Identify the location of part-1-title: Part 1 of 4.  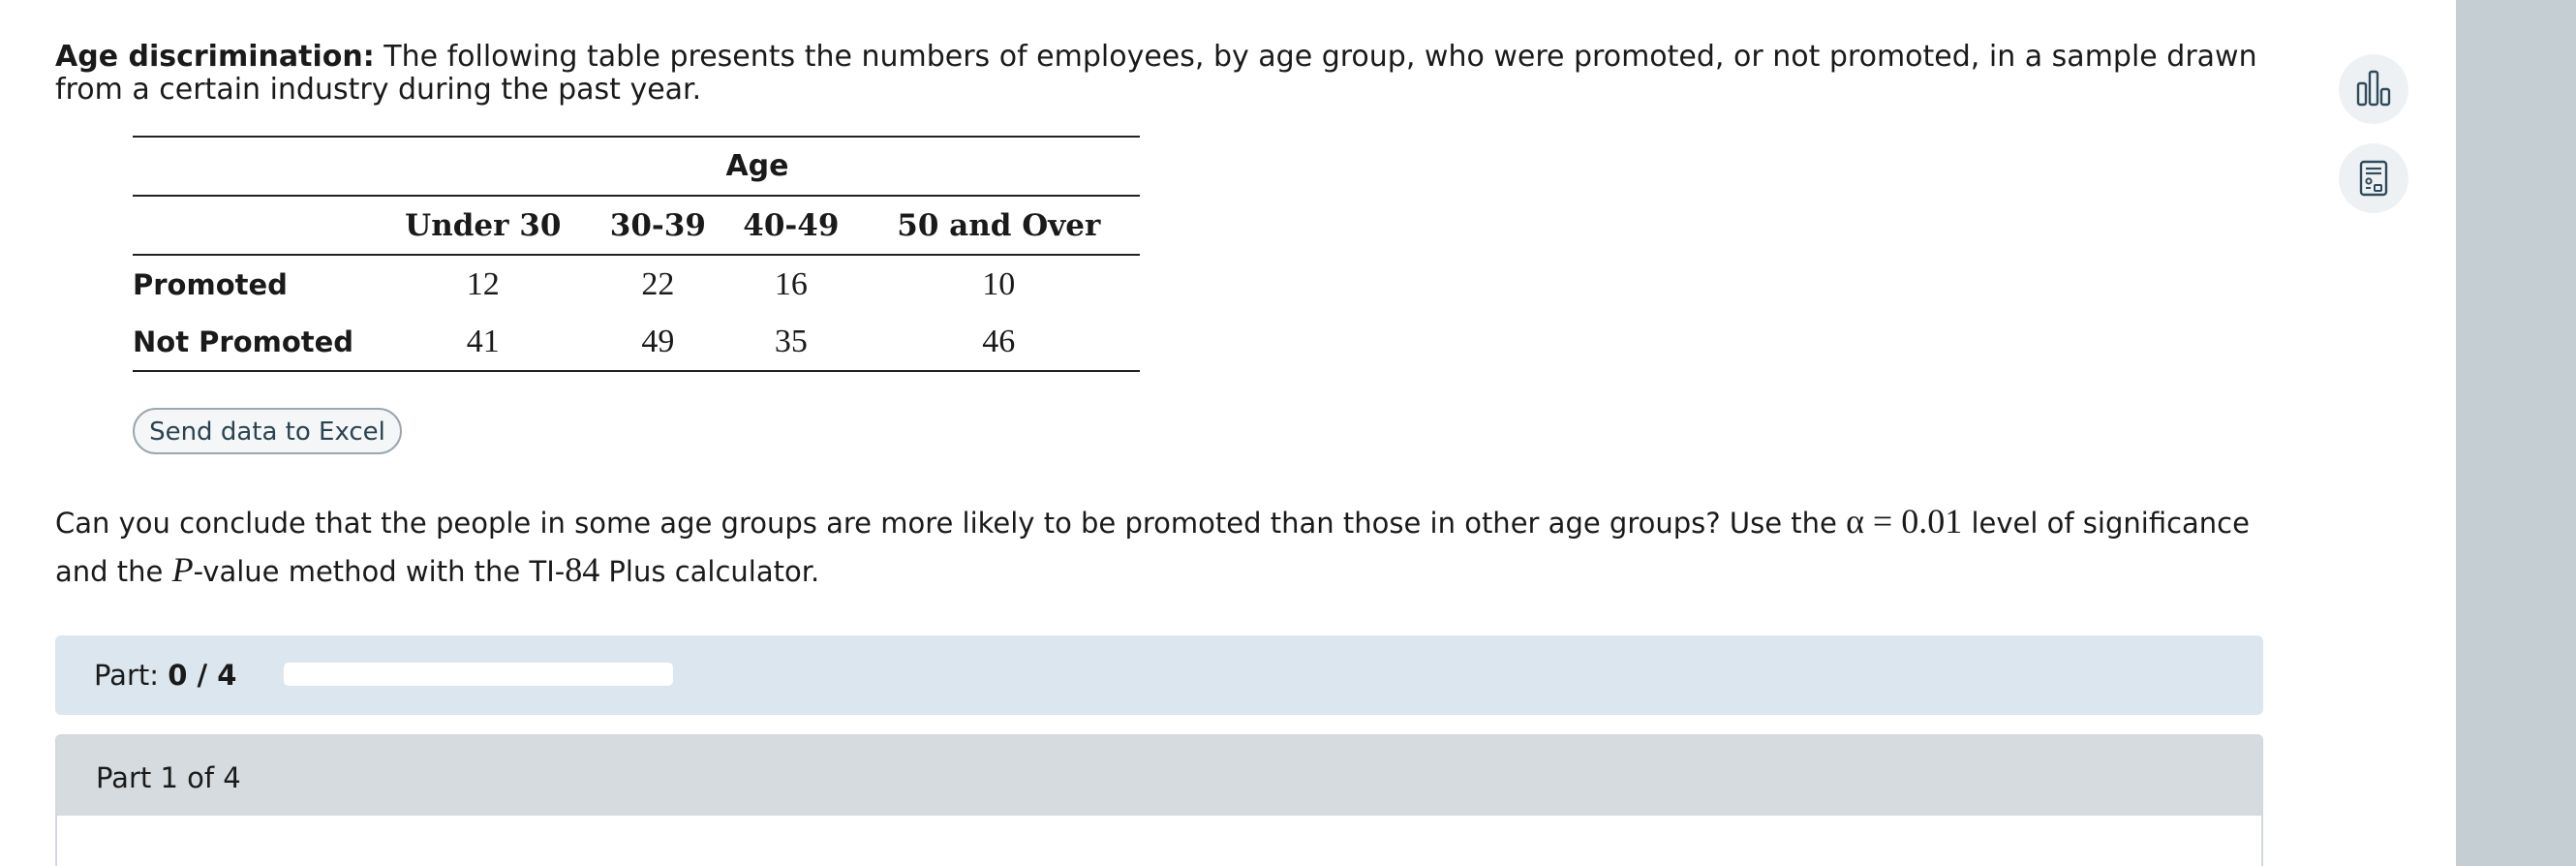
(168, 777).